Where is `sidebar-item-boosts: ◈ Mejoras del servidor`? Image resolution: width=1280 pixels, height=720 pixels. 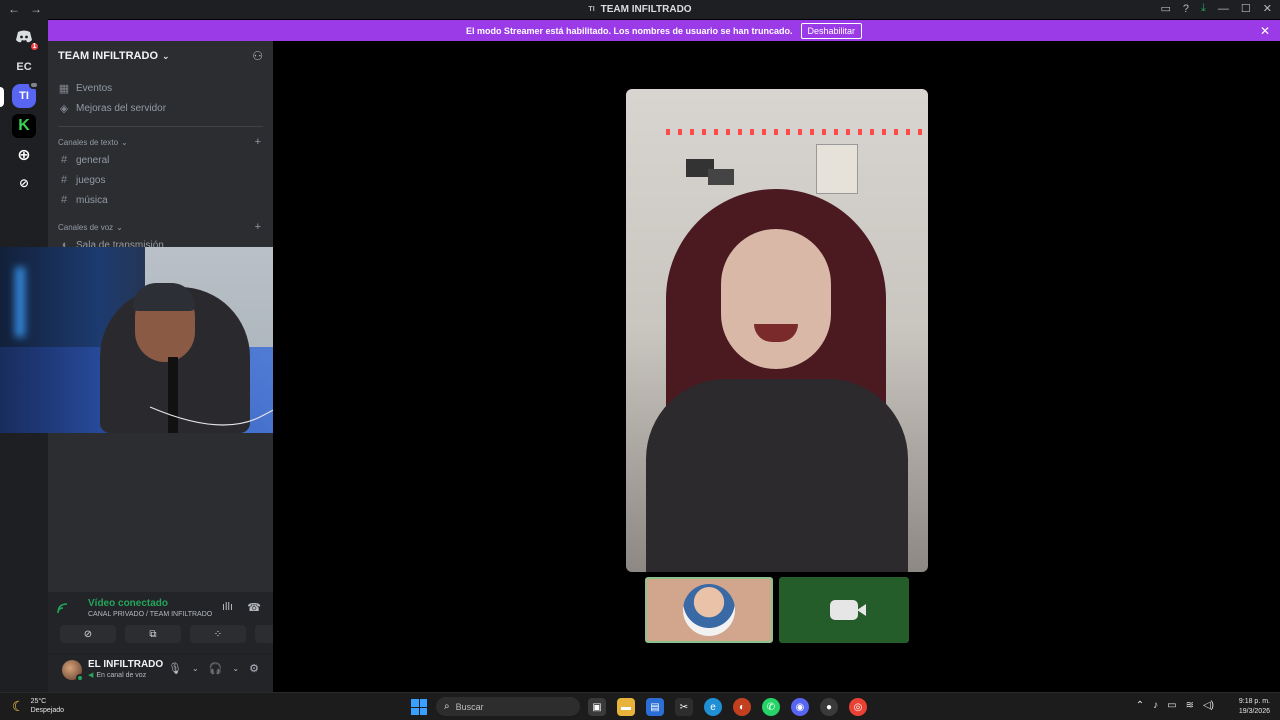 sidebar-item-boosts: ◈ Mejoras del servidor is located at coordinates (112, 108).